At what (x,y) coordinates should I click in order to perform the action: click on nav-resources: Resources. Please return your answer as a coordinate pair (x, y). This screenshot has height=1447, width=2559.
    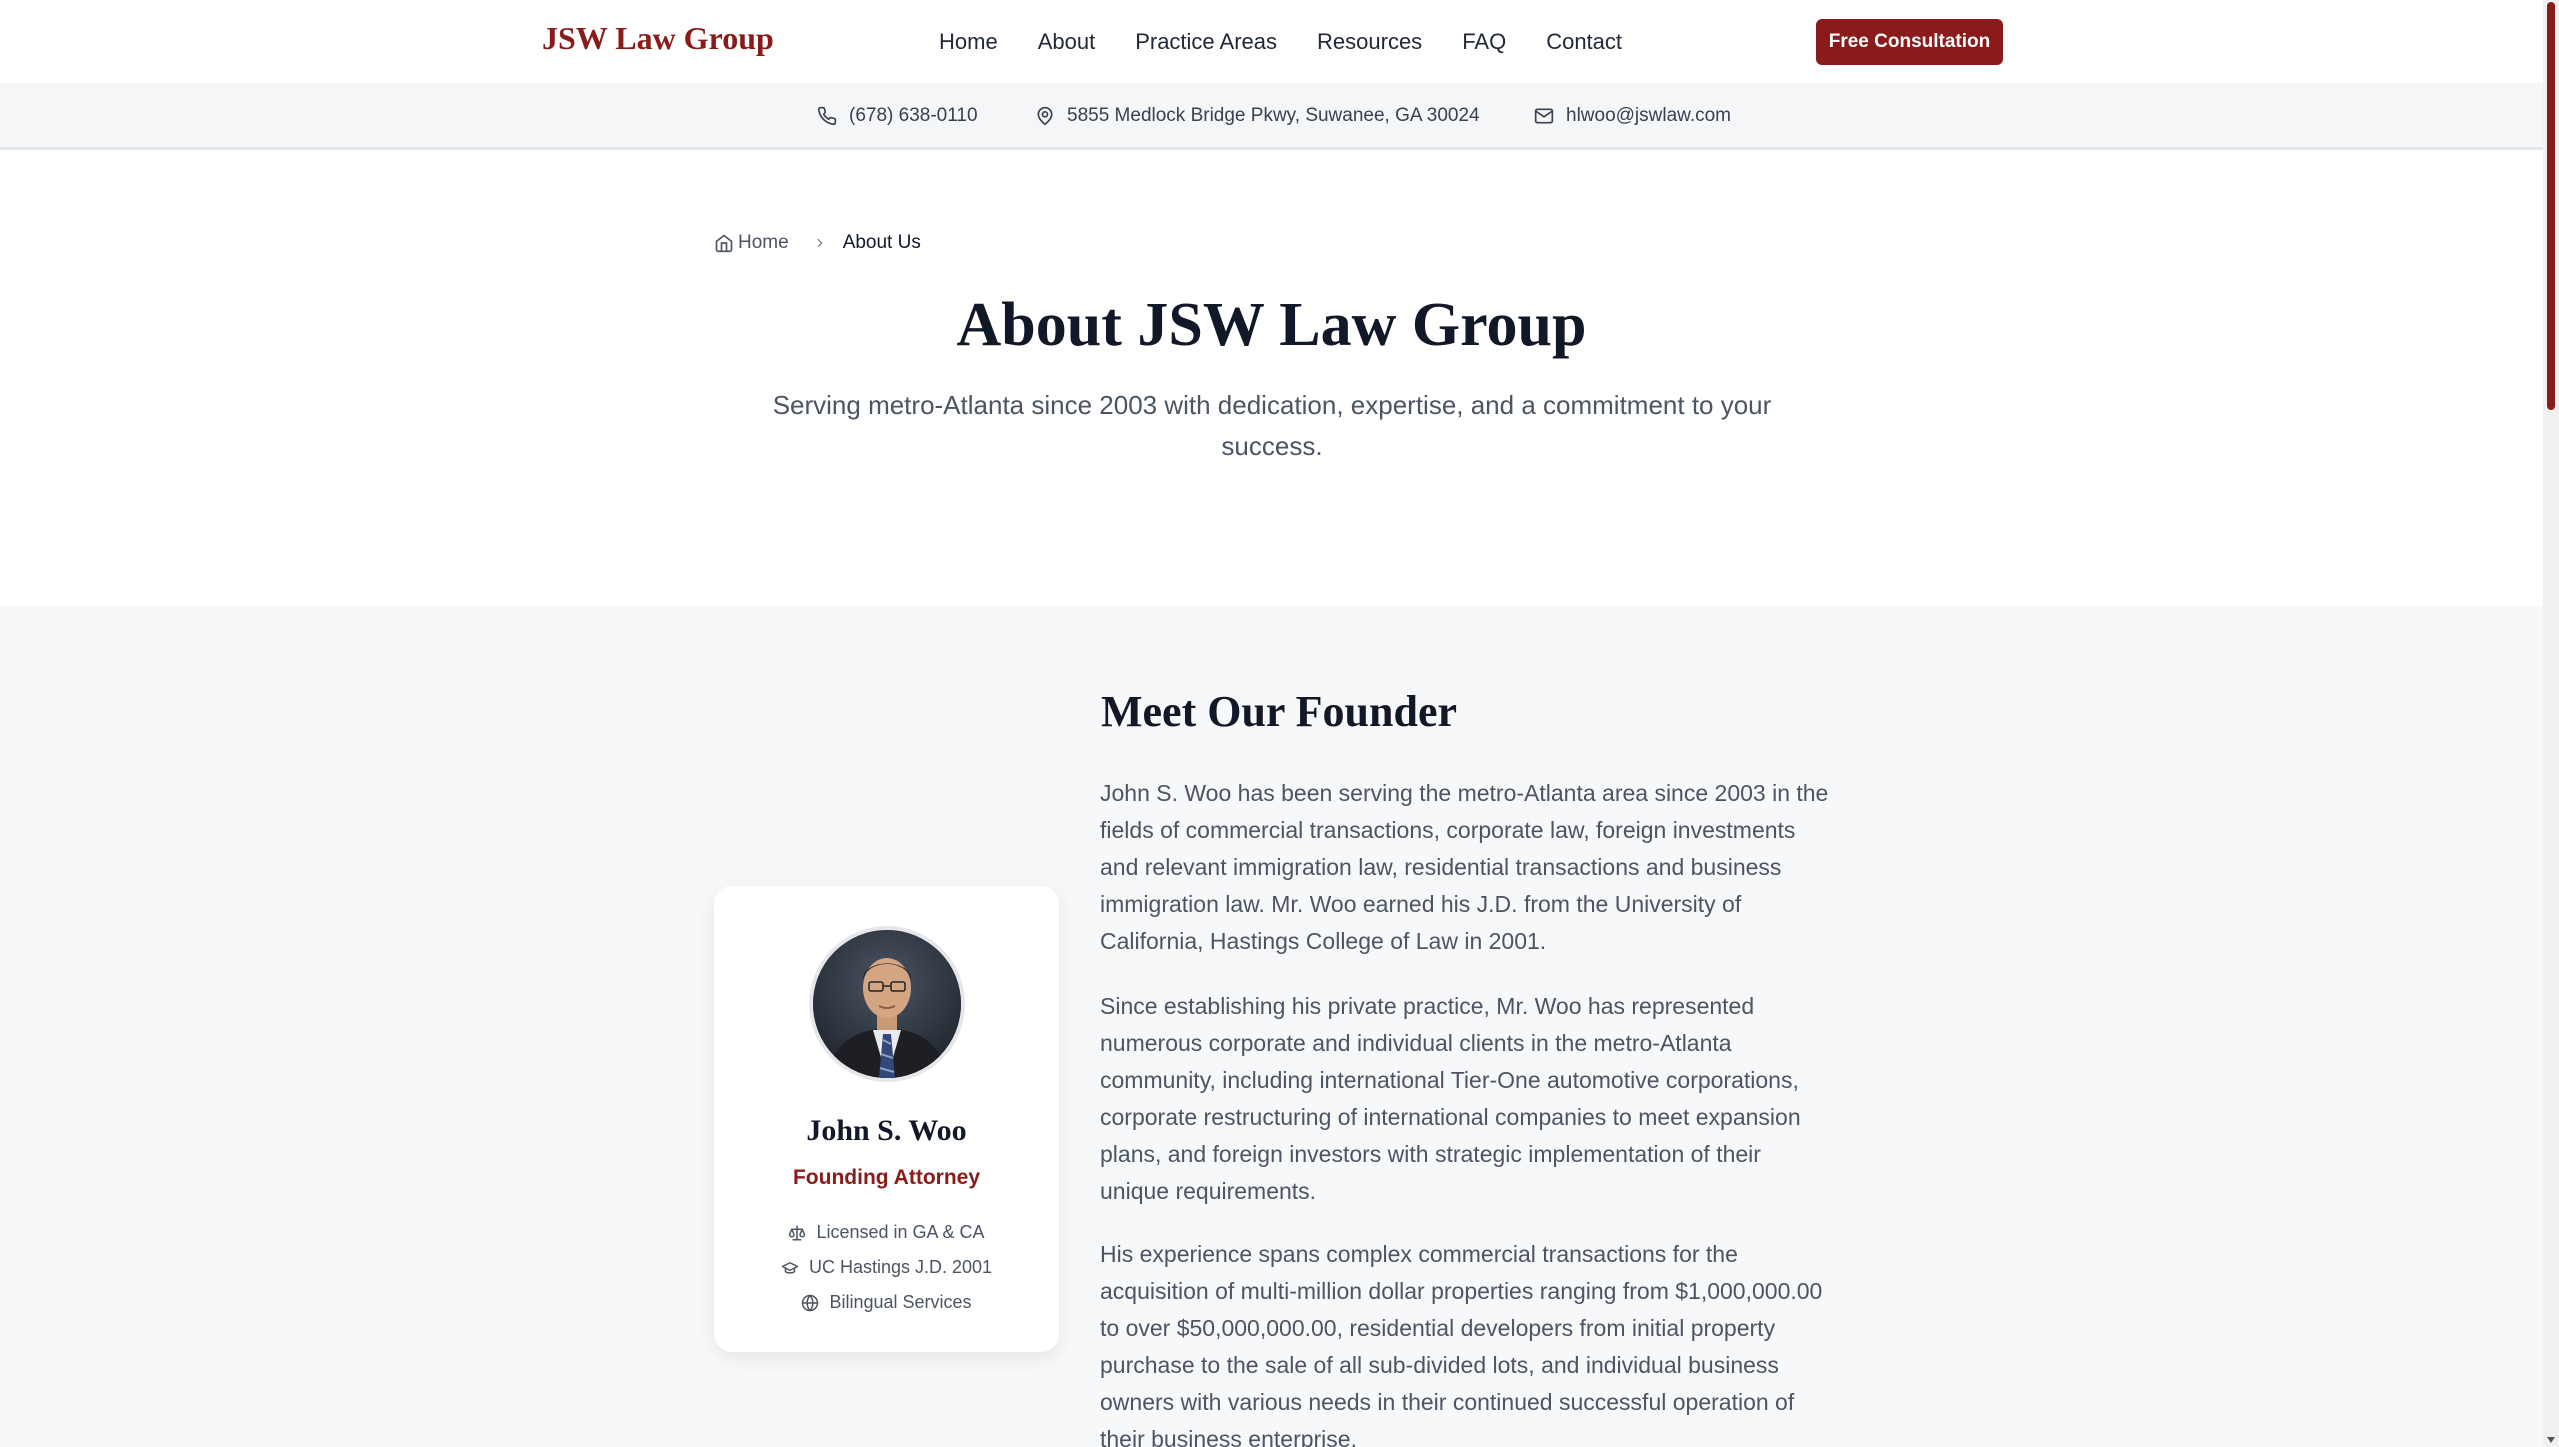
    Looking at the image, I should click on (1369, 42).